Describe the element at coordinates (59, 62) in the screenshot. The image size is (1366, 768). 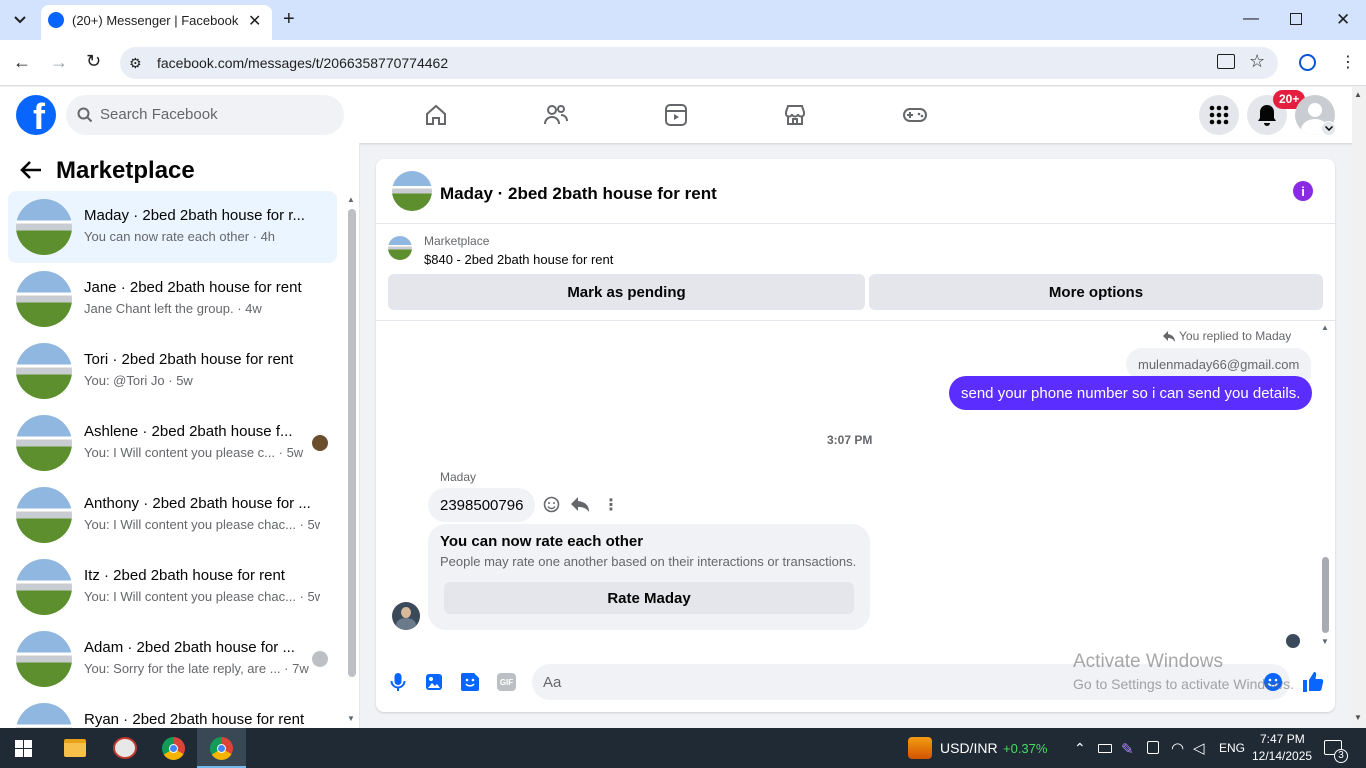
I see `forward-button: →` at that location.